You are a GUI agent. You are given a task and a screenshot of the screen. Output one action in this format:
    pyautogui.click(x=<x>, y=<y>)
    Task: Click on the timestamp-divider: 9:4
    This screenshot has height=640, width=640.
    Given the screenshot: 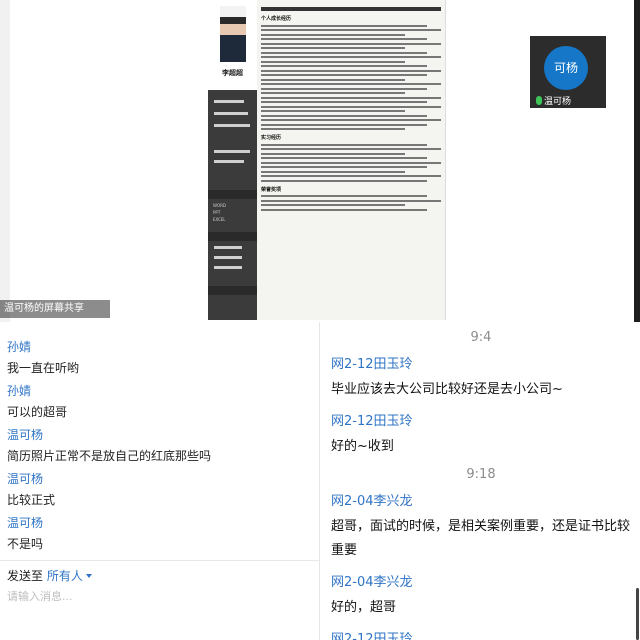 What is the action you would take?
    pyautogui.click(x=481, y=337)
    